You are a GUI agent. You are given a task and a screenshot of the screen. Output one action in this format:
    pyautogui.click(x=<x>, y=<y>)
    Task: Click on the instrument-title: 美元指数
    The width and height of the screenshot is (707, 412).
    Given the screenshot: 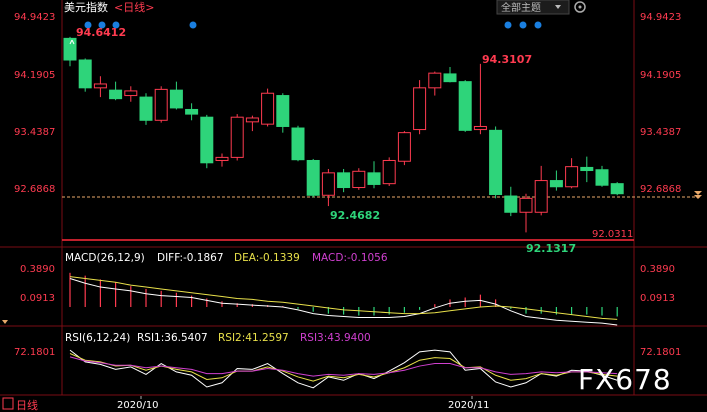 What is the action you would take?
    pyautogui.click(x=86, y=7)
    